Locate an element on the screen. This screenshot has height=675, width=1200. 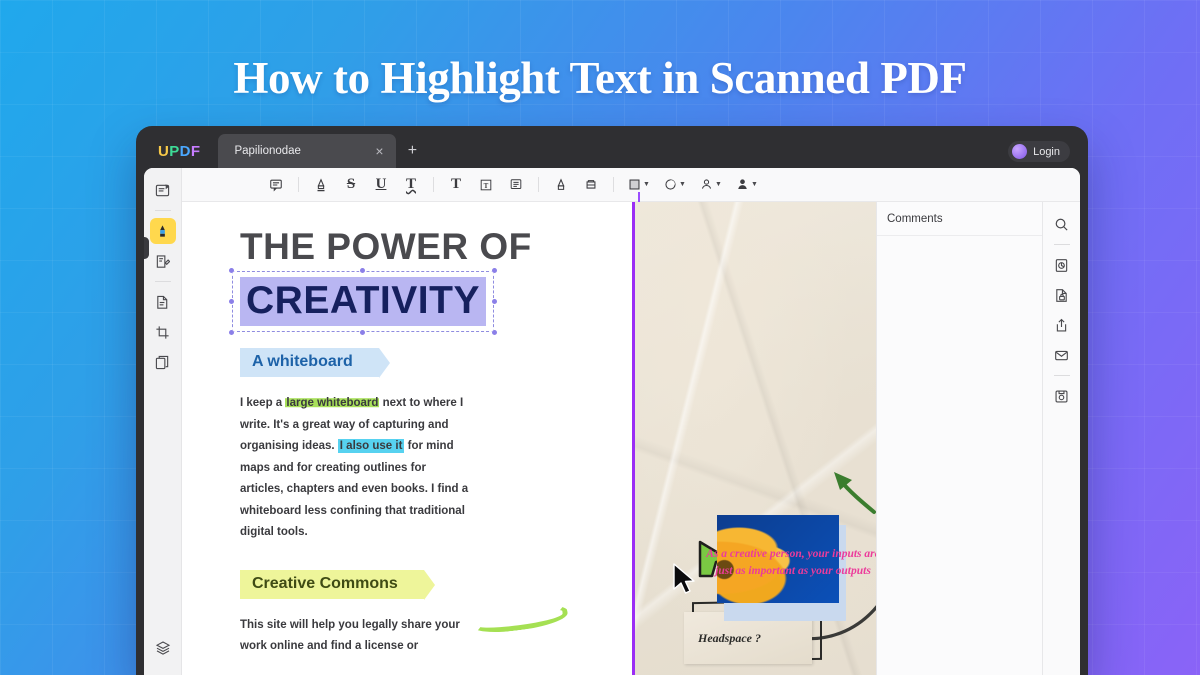
comments-panel-header: Comments is located at coordinates (959, 219).